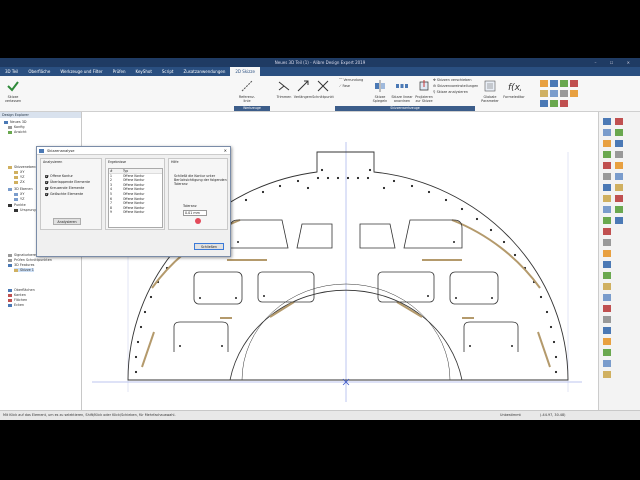 Image resolution: width=640 pixels, height=480 pixels. Describe the element at coordinates (15, 122) in the screenshot. I see `tree-item: Neues 3D` at that location.